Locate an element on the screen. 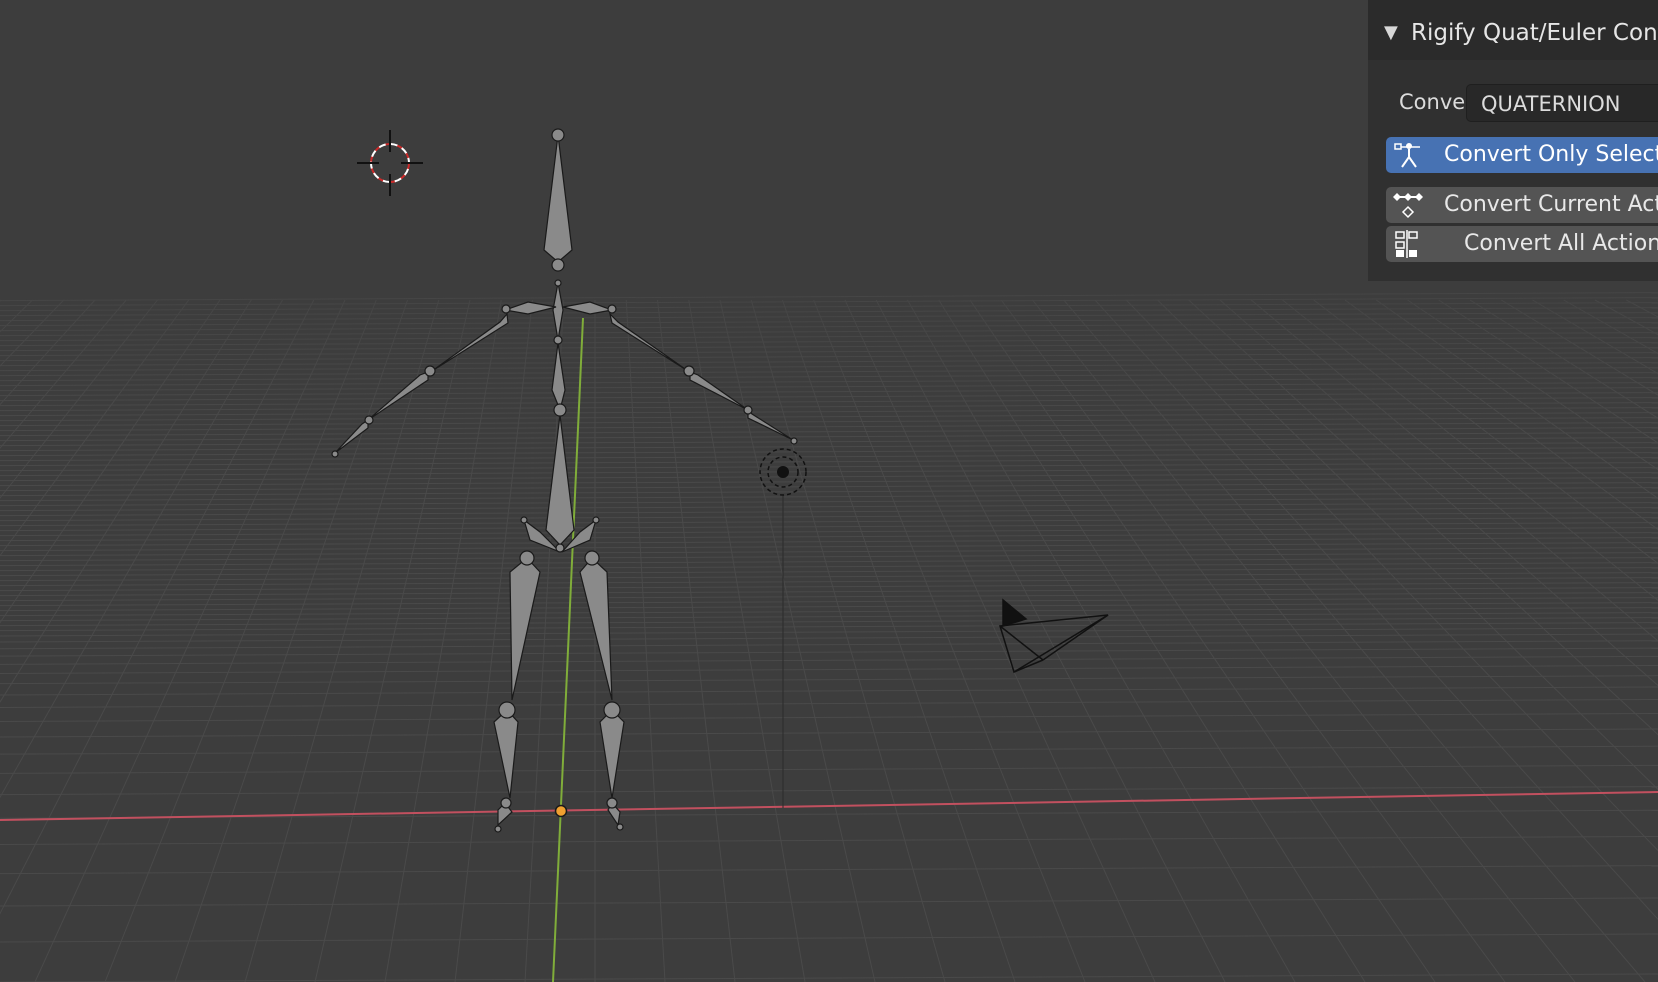  convert-mode-dropdown: QUATERNION is located at coordinates (1562, 103).